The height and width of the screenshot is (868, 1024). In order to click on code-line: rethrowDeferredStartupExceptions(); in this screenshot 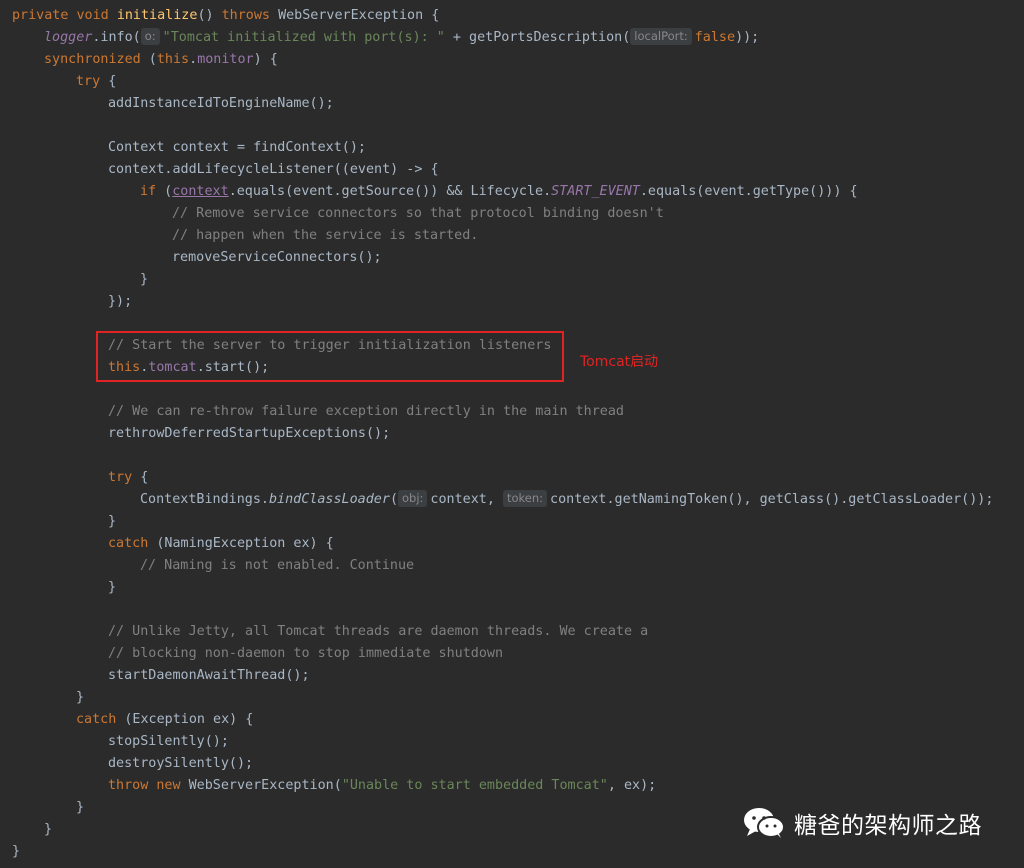, I will do `click(249, 433)`.